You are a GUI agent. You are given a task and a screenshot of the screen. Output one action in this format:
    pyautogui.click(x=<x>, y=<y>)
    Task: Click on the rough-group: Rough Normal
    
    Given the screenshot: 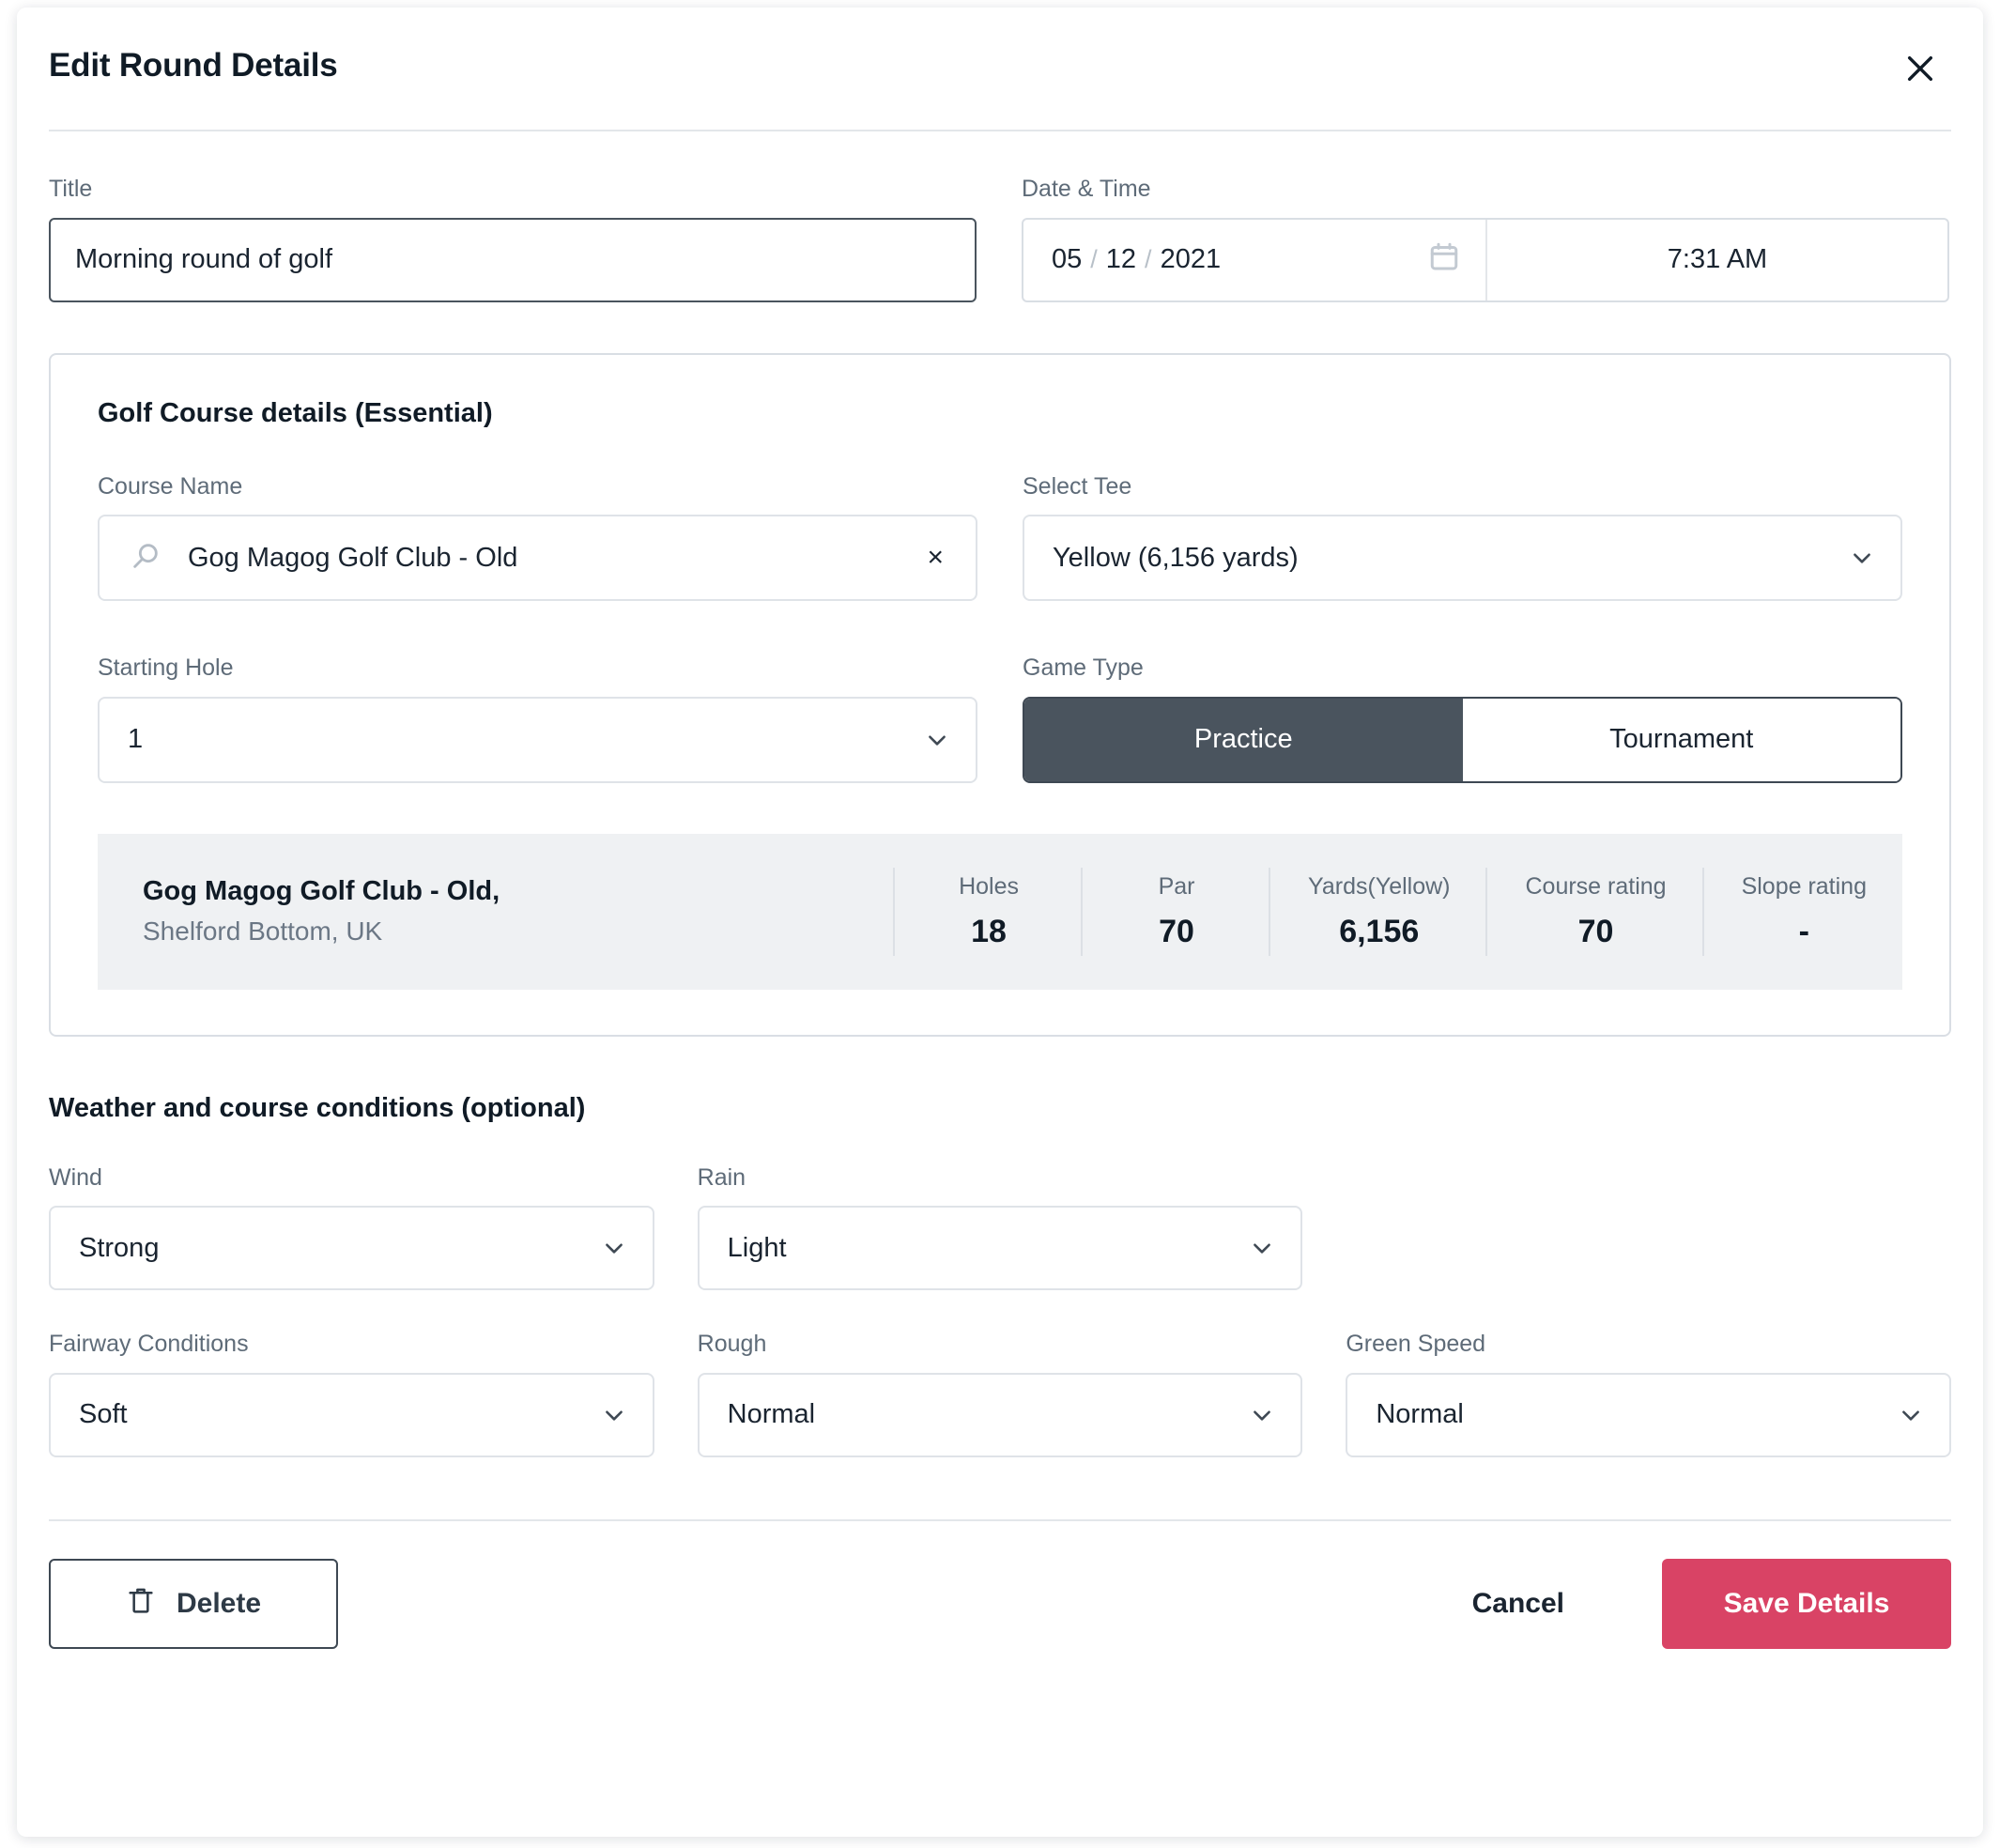 What is the action you would take?
    pyautogui.click(x=1000, y=1394)
    